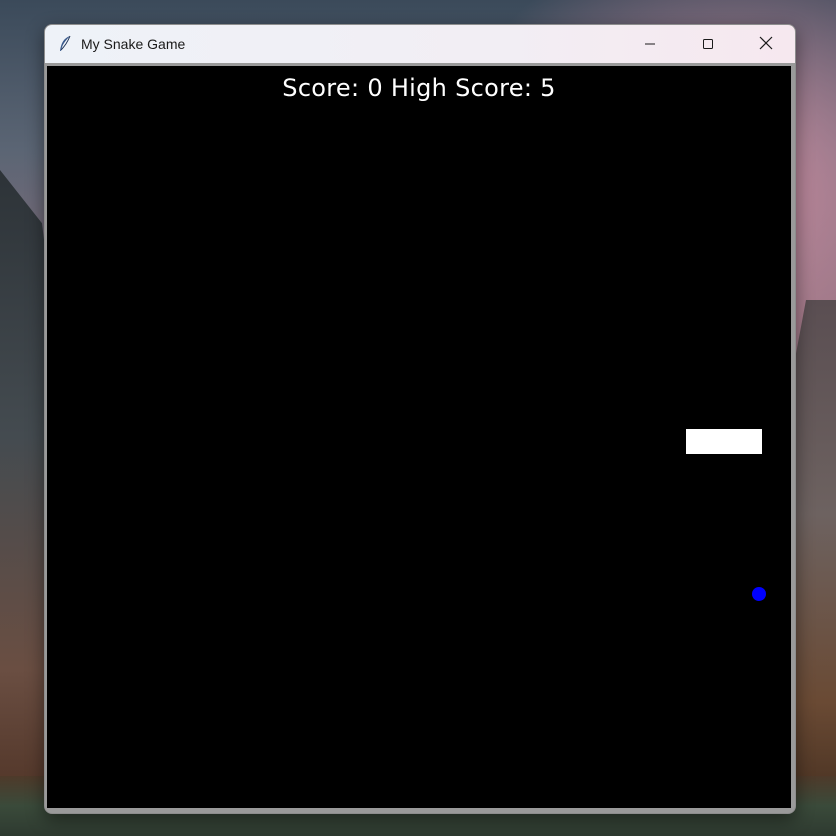 The image size is (836, 836). Describe the element at coordinates (133, 44) in the screenshot. I see `window-title: My Snake Game` at that location.